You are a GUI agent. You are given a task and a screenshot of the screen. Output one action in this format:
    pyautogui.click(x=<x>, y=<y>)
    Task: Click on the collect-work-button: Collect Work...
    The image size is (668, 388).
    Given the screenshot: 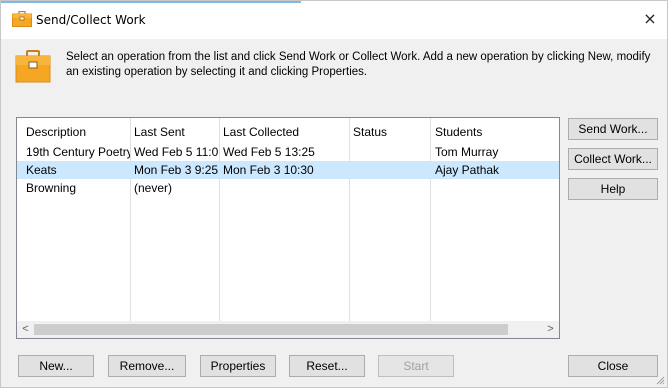 What is the action you would take?
    pyautogui.click(x=613, y=159)
    